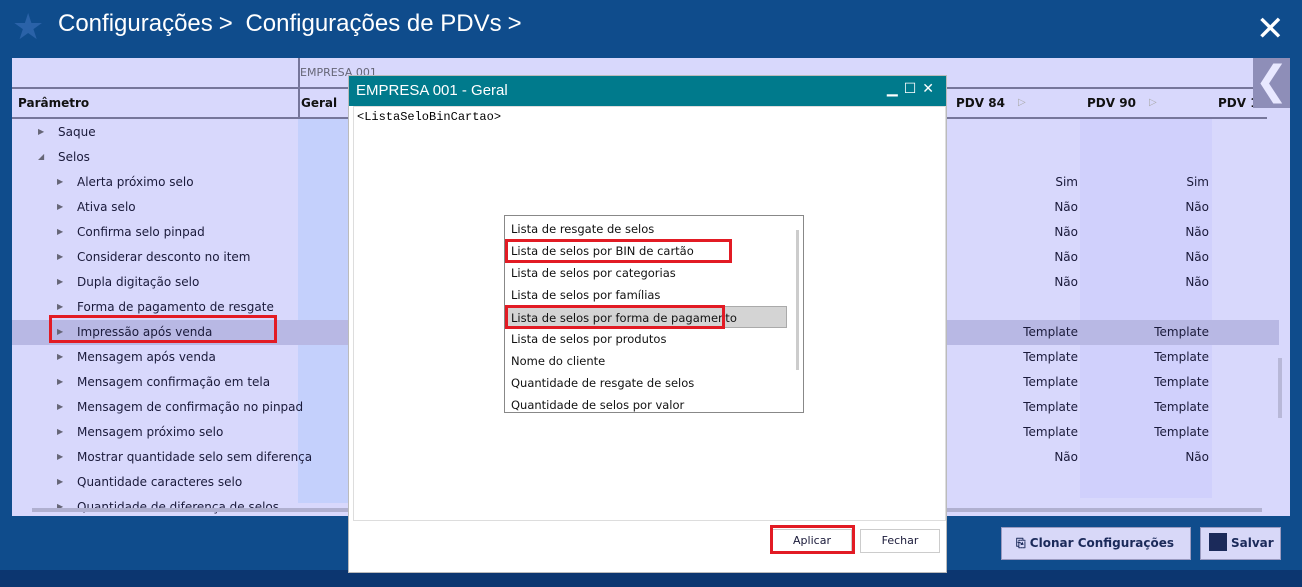 Image resolution: width=1302 pixels, height=587 pixels. Describe the element at coordinates (585, 295) in the screenshot. I see `list-item: Lista de selos por famílias` at that location.